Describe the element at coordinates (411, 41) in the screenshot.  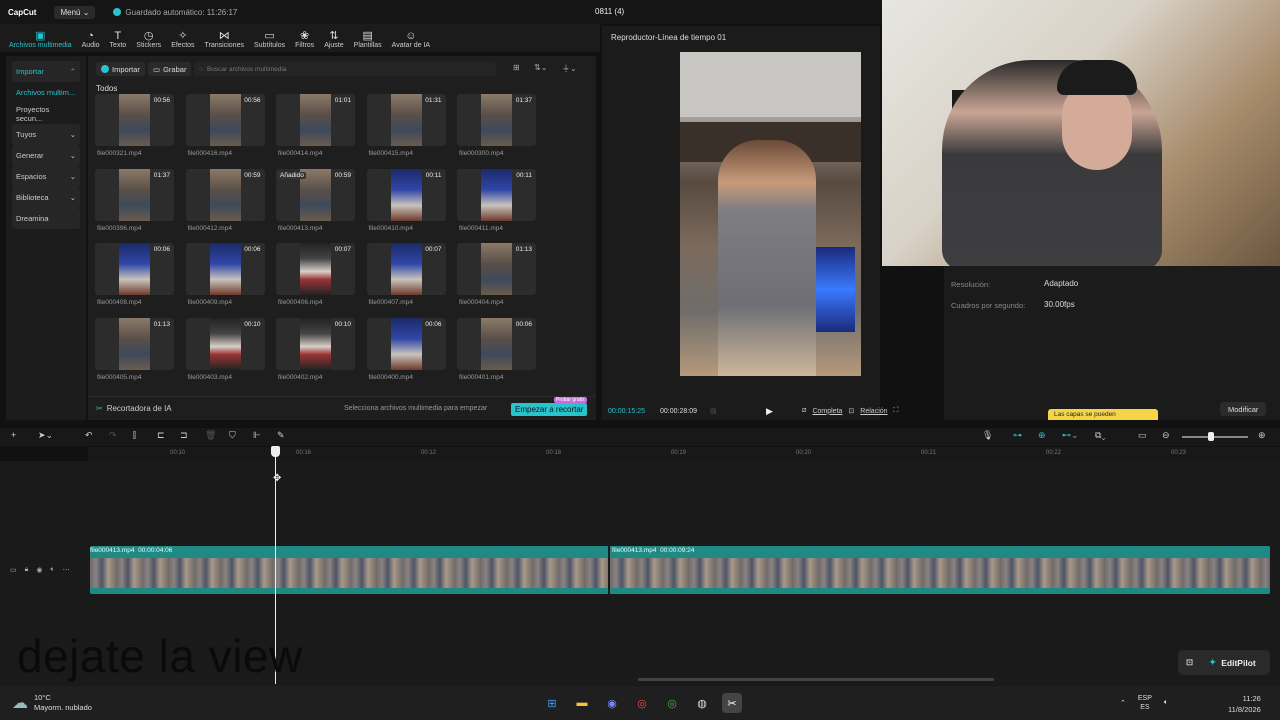
I see `tab-ai-avatar: ☺ Avatar de IA` at that location.